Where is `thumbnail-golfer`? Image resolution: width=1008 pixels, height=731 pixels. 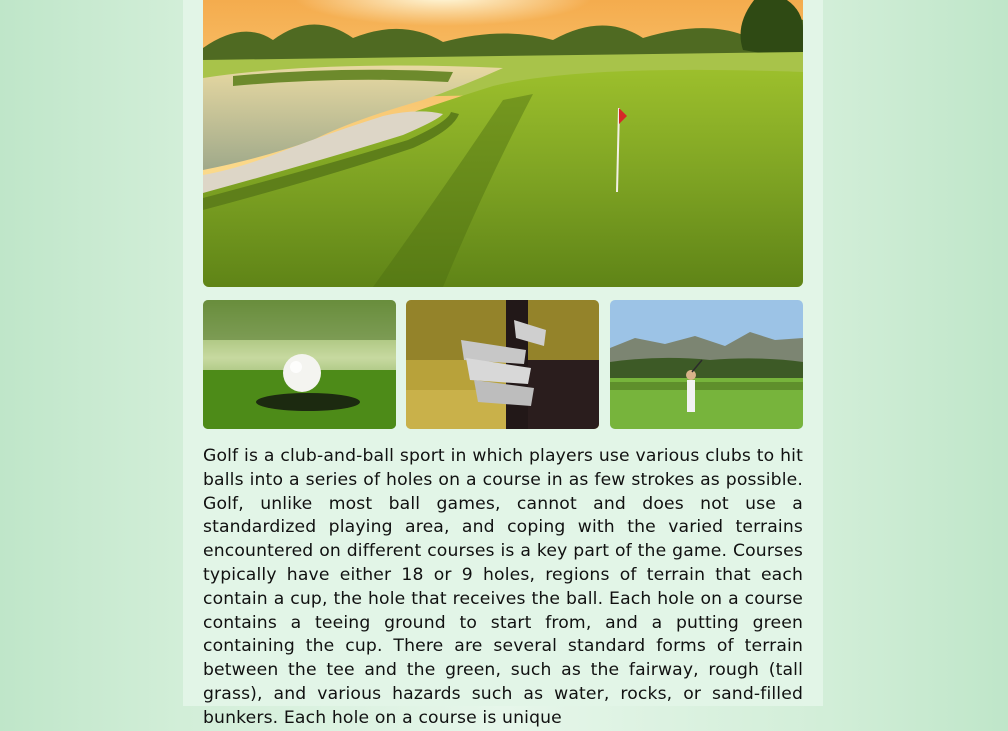 thumbnail-golfer is located at coordinates (706, 364).